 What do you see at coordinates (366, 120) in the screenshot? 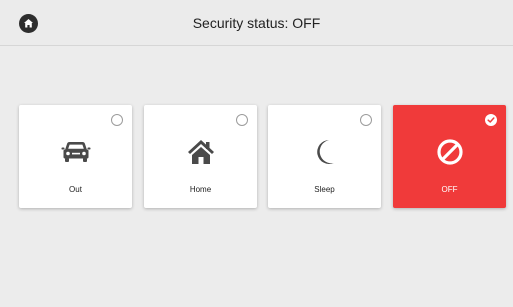
I see `mode-sleep-radio` at bounding box center [366, 120].